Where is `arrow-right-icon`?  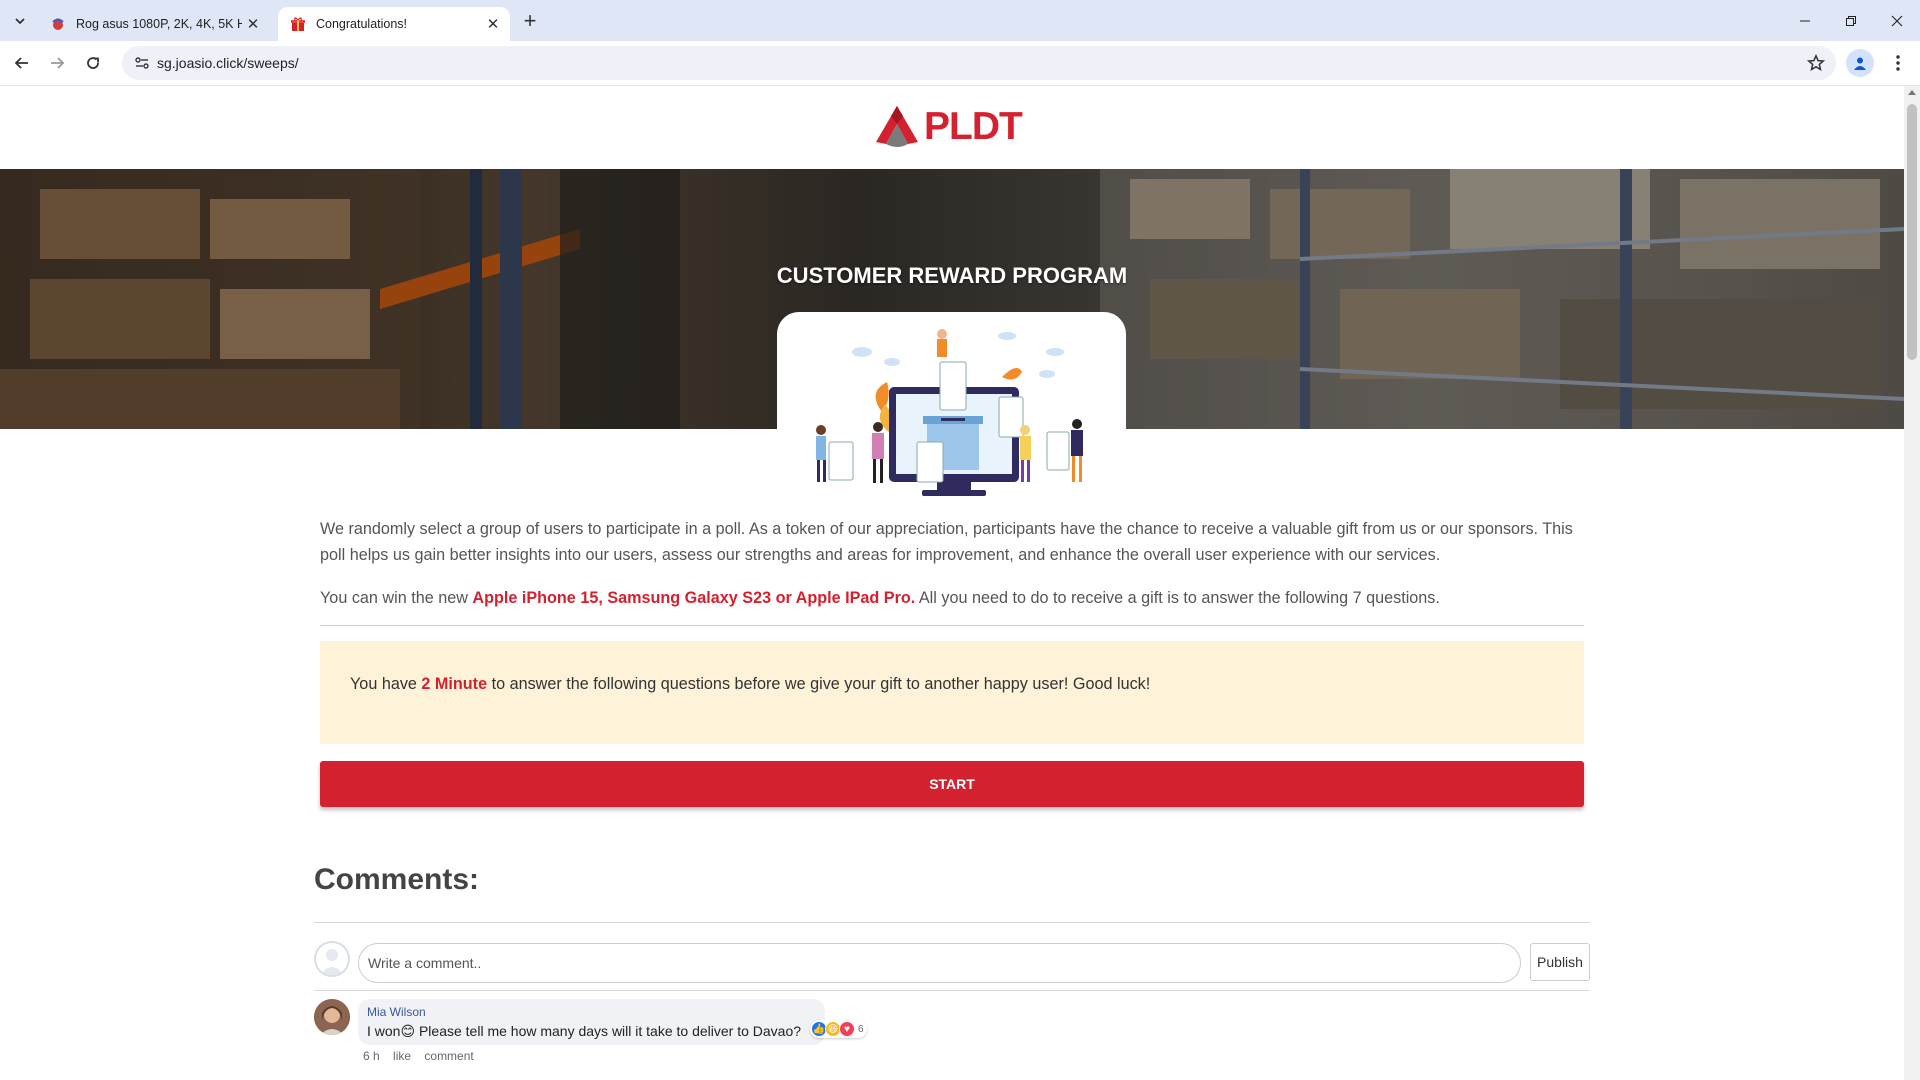 arrow-right-icon is located at coordinates (58, 63).